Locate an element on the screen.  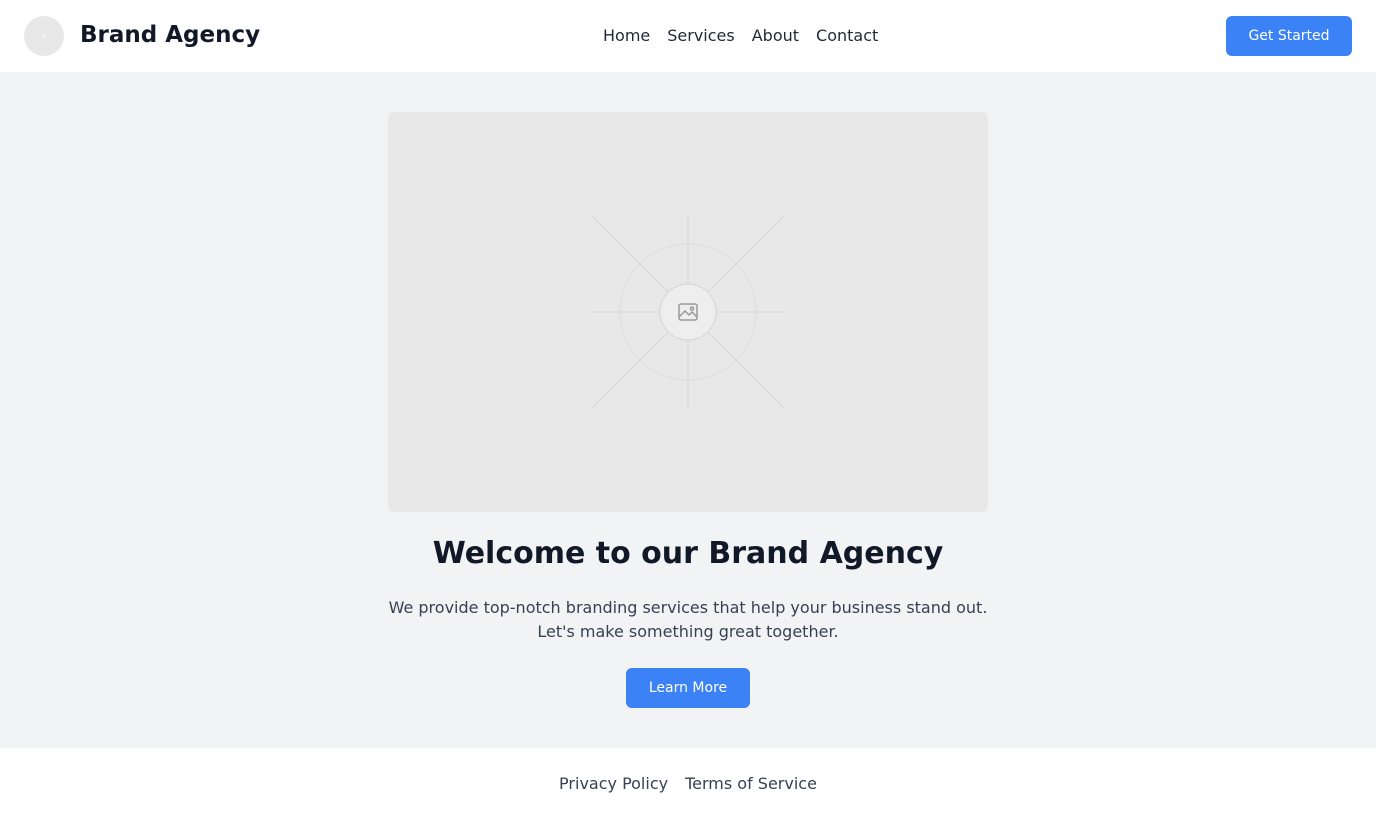
terms-of-service-link: Terms of Service is located at coordinates (751, 784).